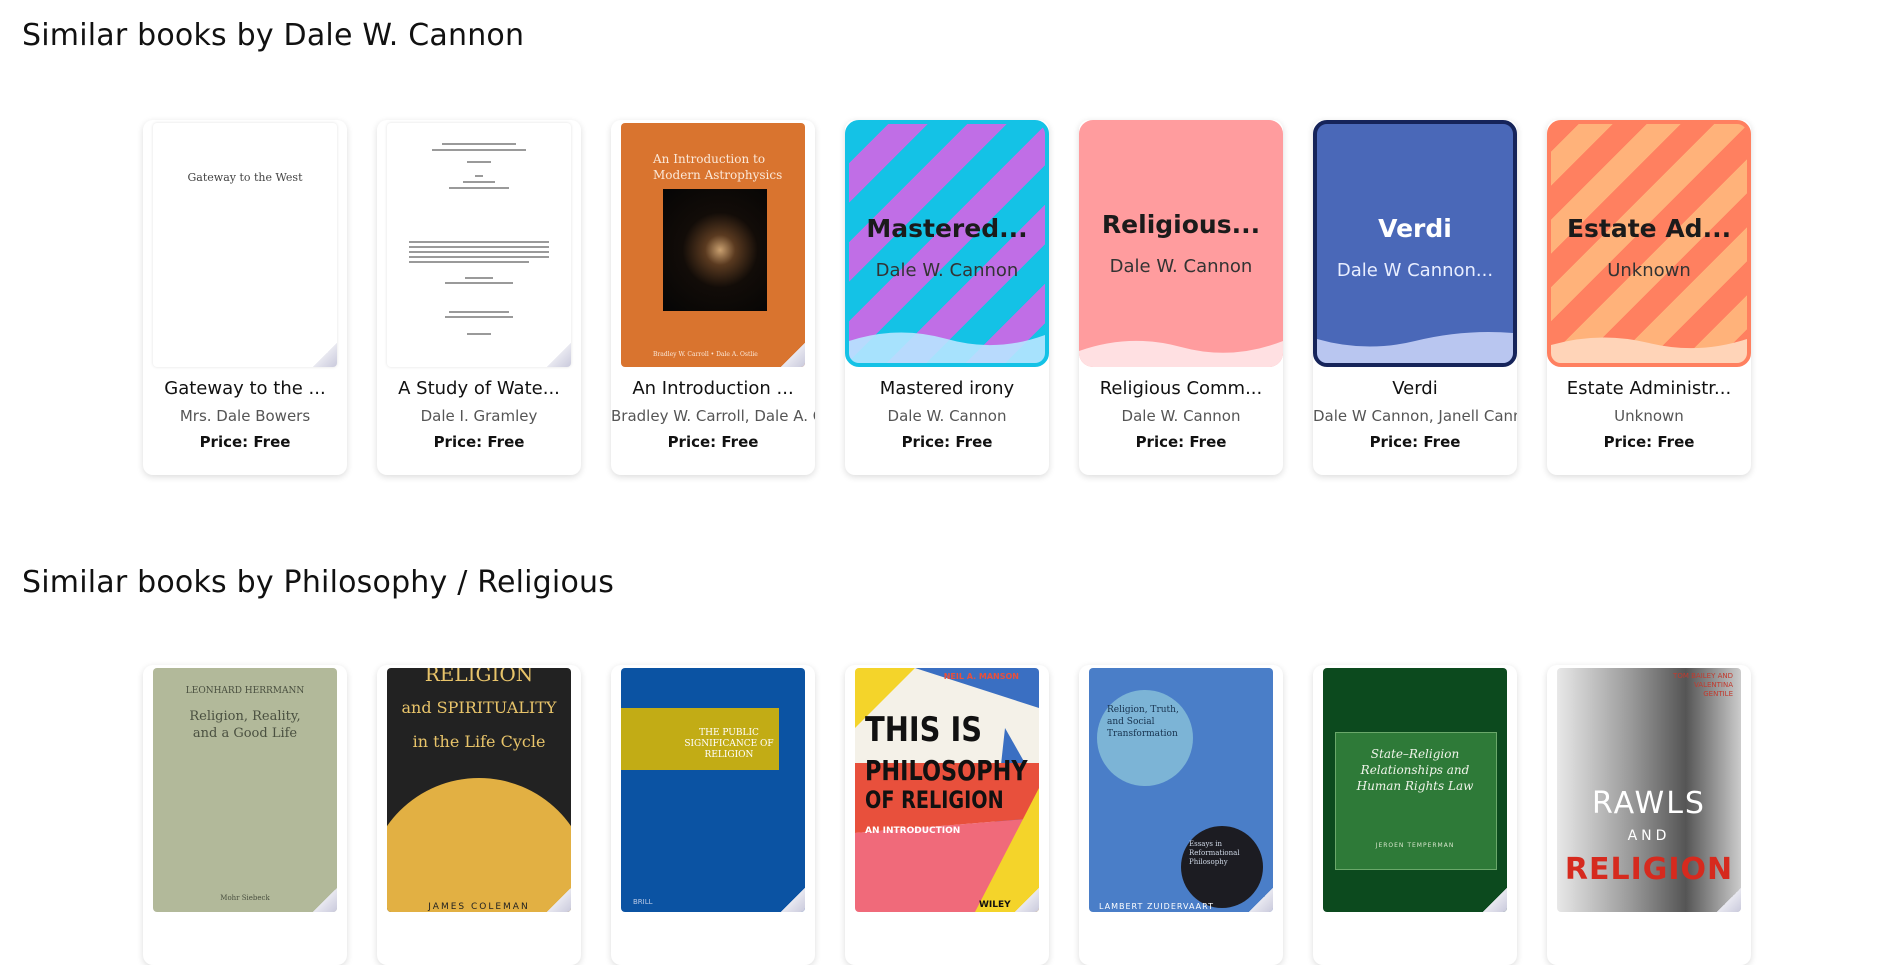 This screenshot has width=1892, height=965. I want to click on cover-author: Unknown, so click(1649, 270).